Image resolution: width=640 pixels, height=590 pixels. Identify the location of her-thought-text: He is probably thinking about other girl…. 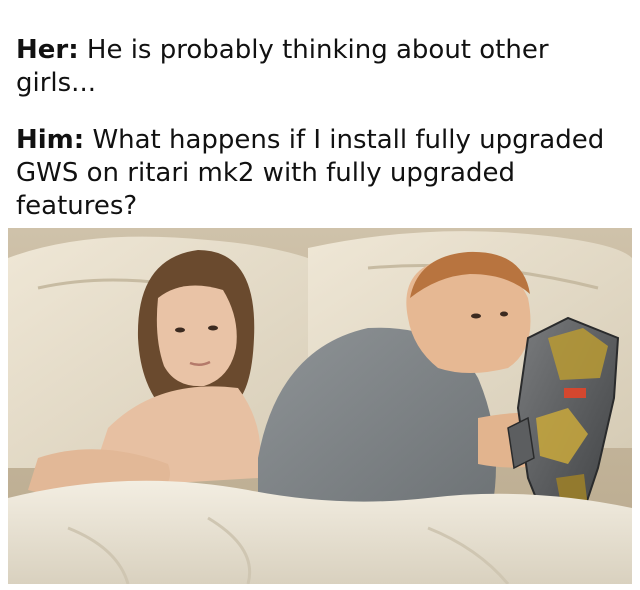
(282, 66).